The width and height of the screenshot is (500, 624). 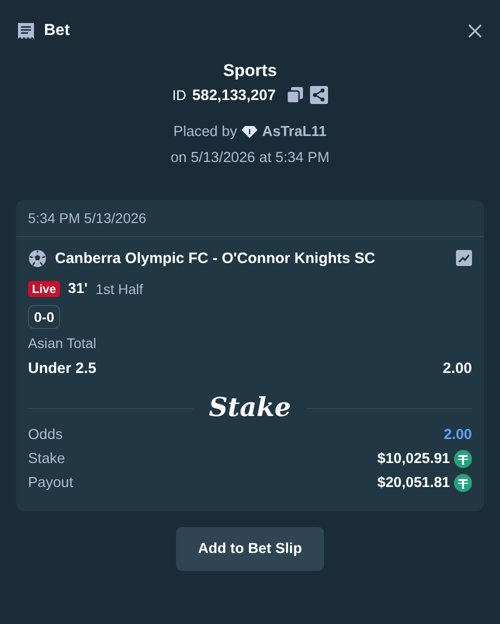 I want to click on dialog-title: Bet, so click(x=57, y=31).